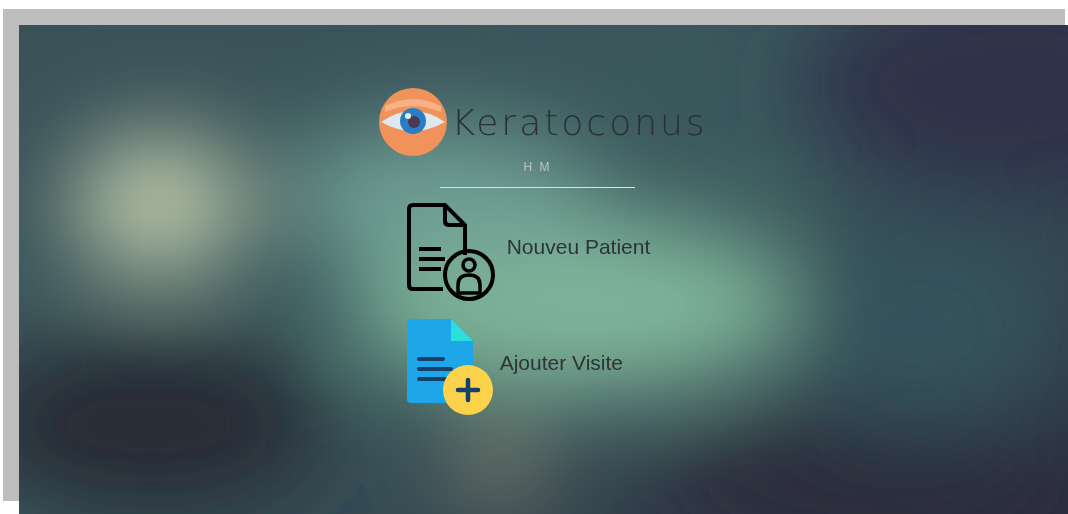 The width and height of the screenshot is (1068, 514). I want to click on app-title: Keratoconus, so click(579, 122).